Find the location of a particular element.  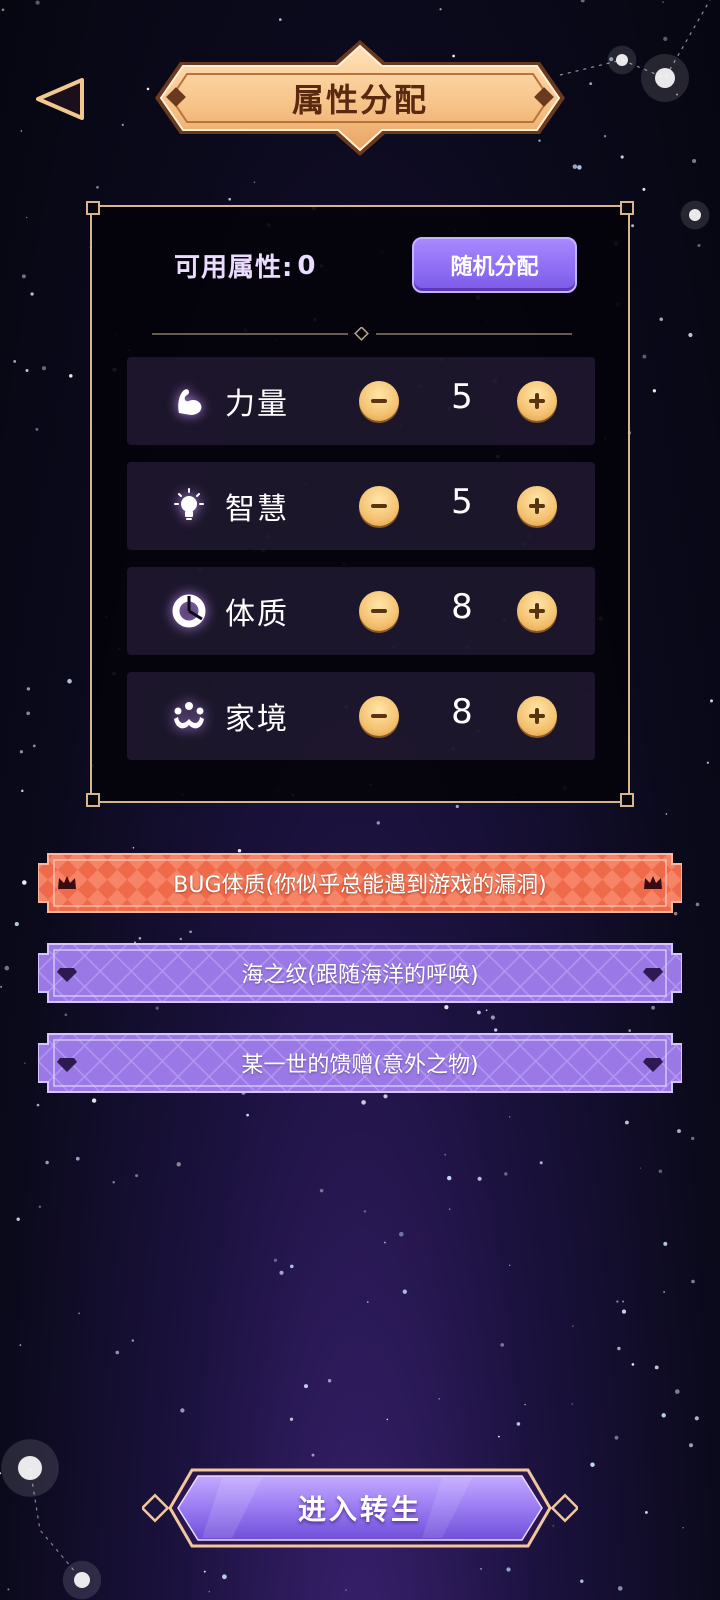

available-points-value: 0 is located at coordinates (306, 265).